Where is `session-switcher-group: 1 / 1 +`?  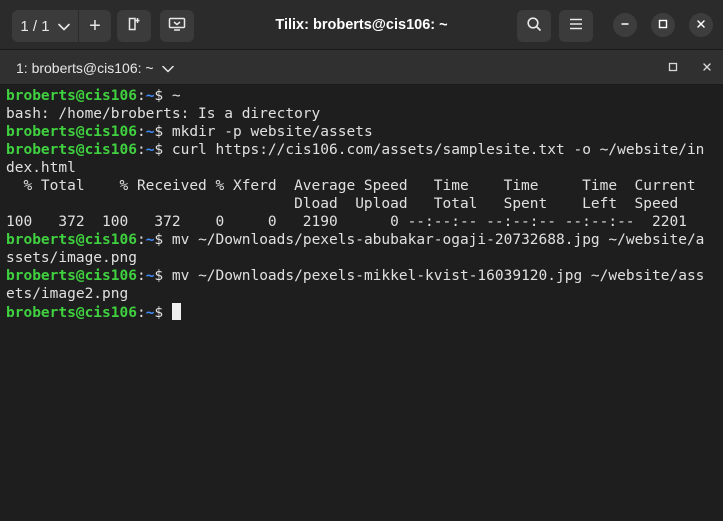 session-switcher-group: 1 / 1 + is located at coordinates (61, 26).